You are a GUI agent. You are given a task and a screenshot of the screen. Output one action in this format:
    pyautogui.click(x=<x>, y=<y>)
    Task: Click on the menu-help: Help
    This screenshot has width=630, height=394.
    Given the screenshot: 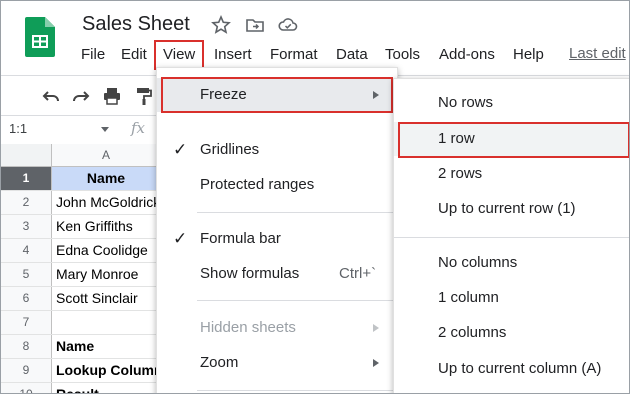 What is the action you would take?
    pyautogui.click(x=528, y=55)
    